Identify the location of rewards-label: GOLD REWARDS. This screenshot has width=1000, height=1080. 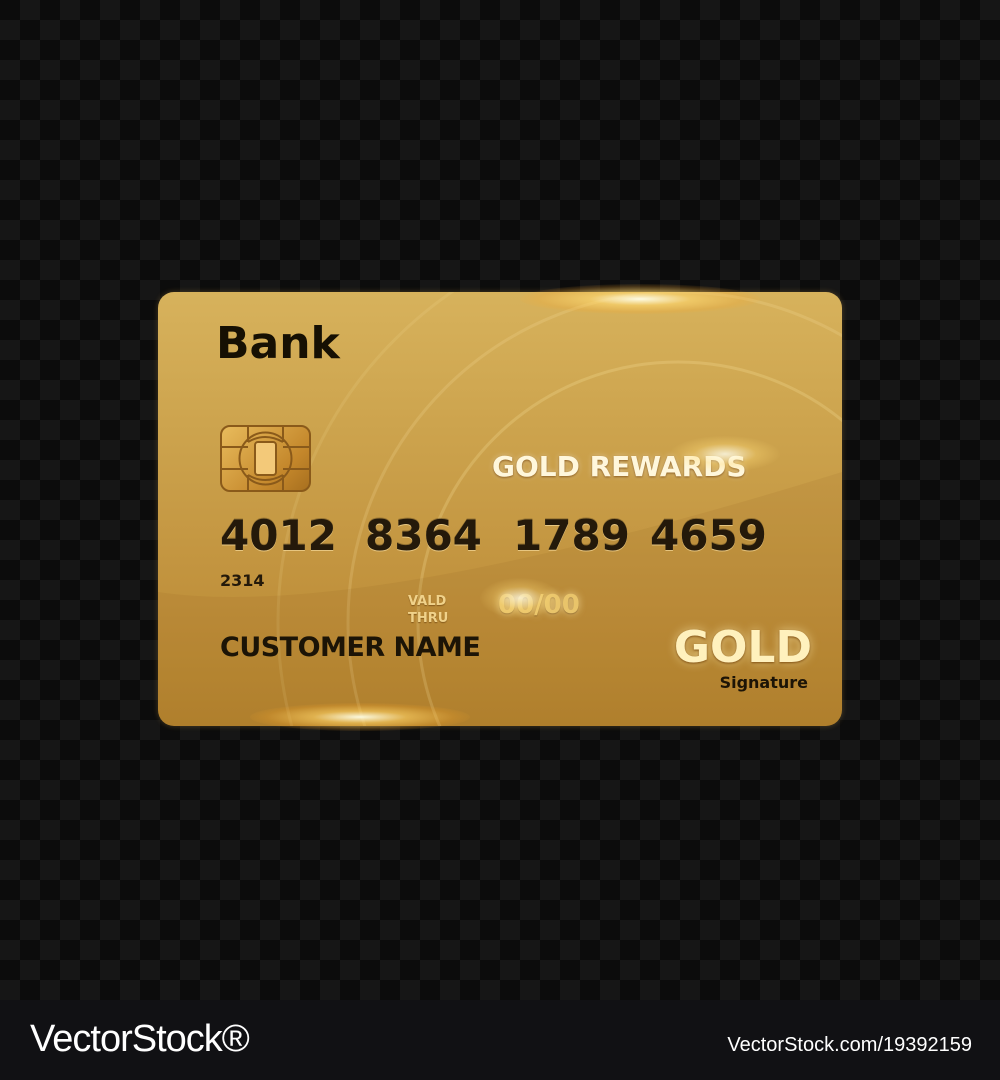
(619, 466).